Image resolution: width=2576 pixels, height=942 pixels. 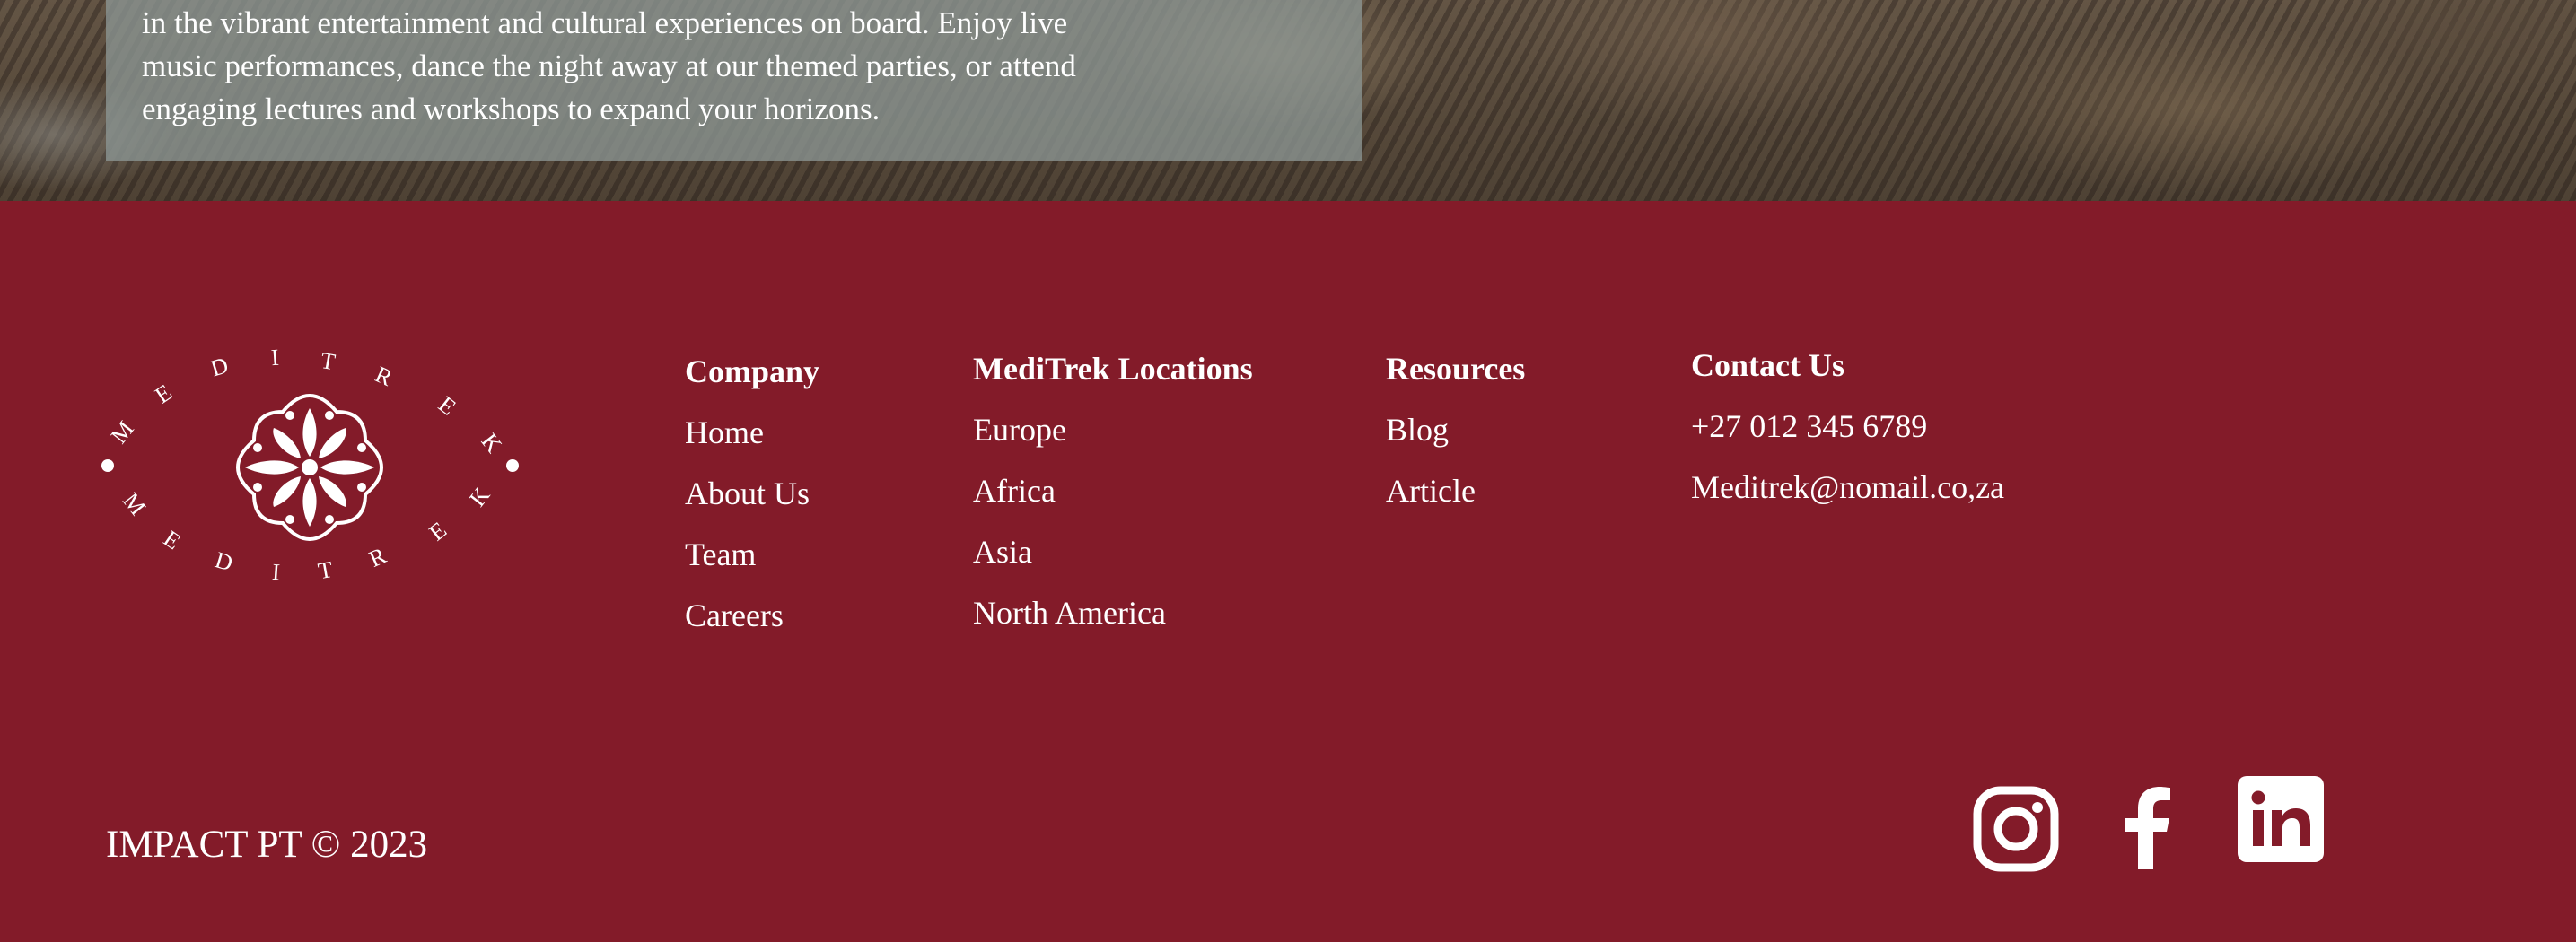 I want to click on footer-link-north-america: North America, so click(x=1113, y=621).